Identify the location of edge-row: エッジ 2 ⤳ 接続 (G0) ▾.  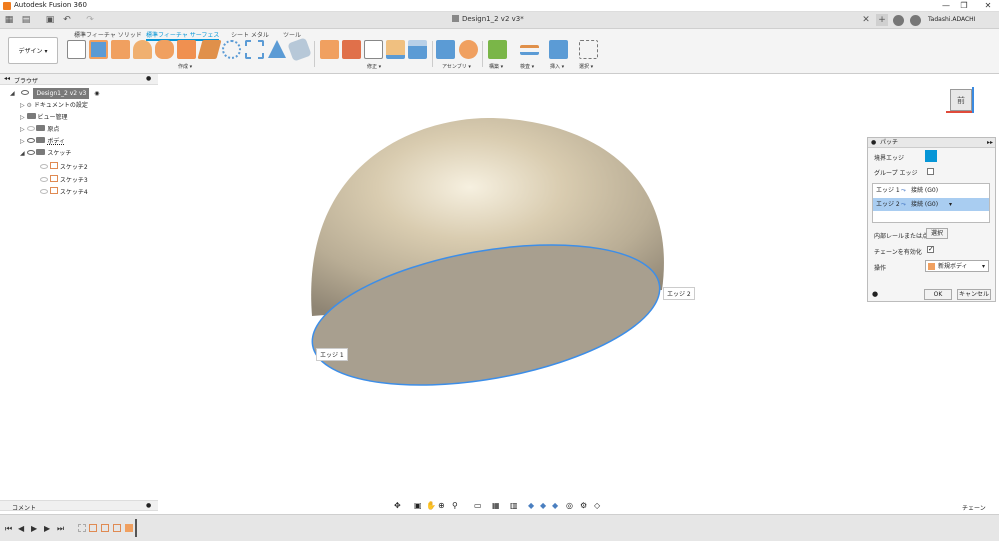
(931, 204).